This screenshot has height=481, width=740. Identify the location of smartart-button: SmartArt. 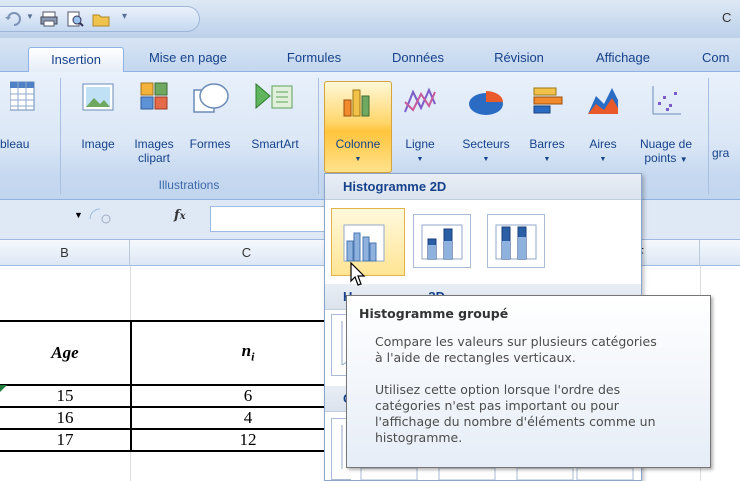
(275, 115).